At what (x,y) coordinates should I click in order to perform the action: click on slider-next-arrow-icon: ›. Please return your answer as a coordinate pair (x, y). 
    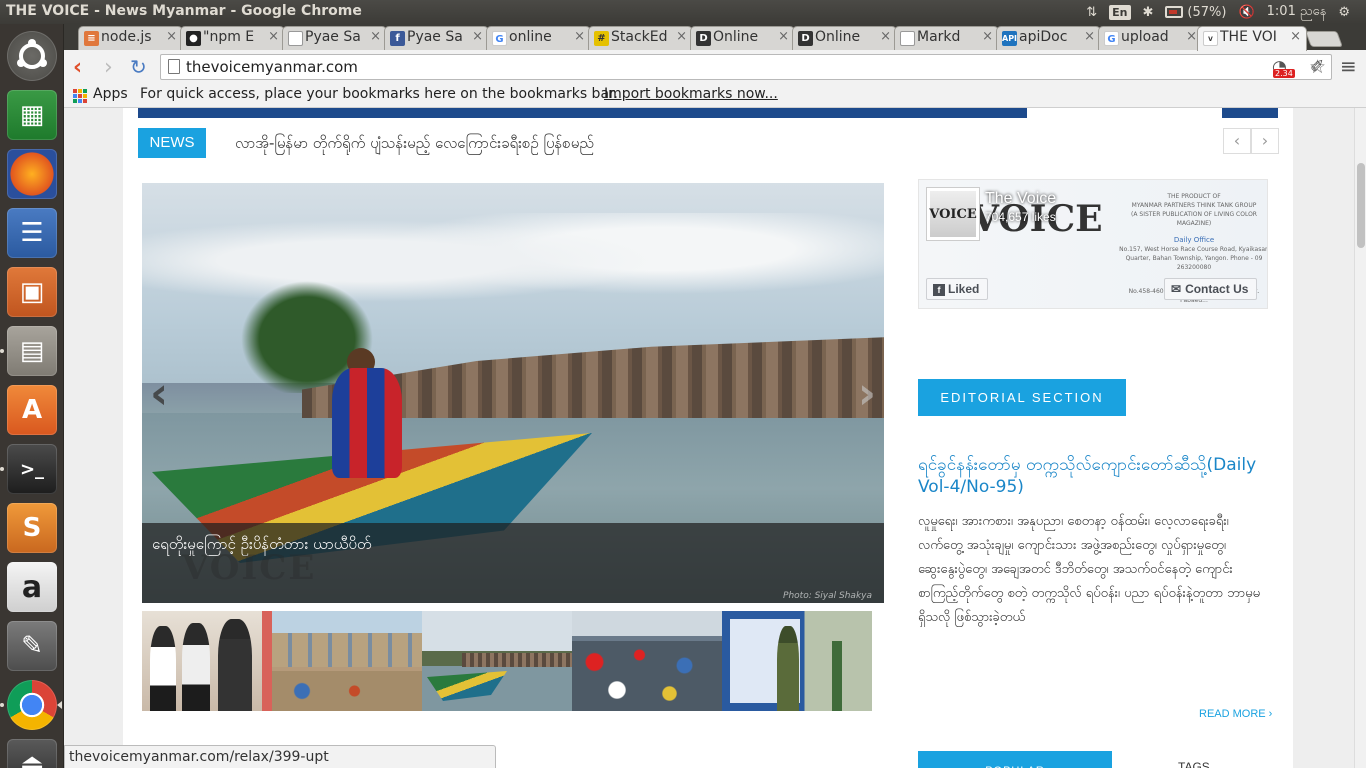
    Looking at the image, I should click on (867, 393).